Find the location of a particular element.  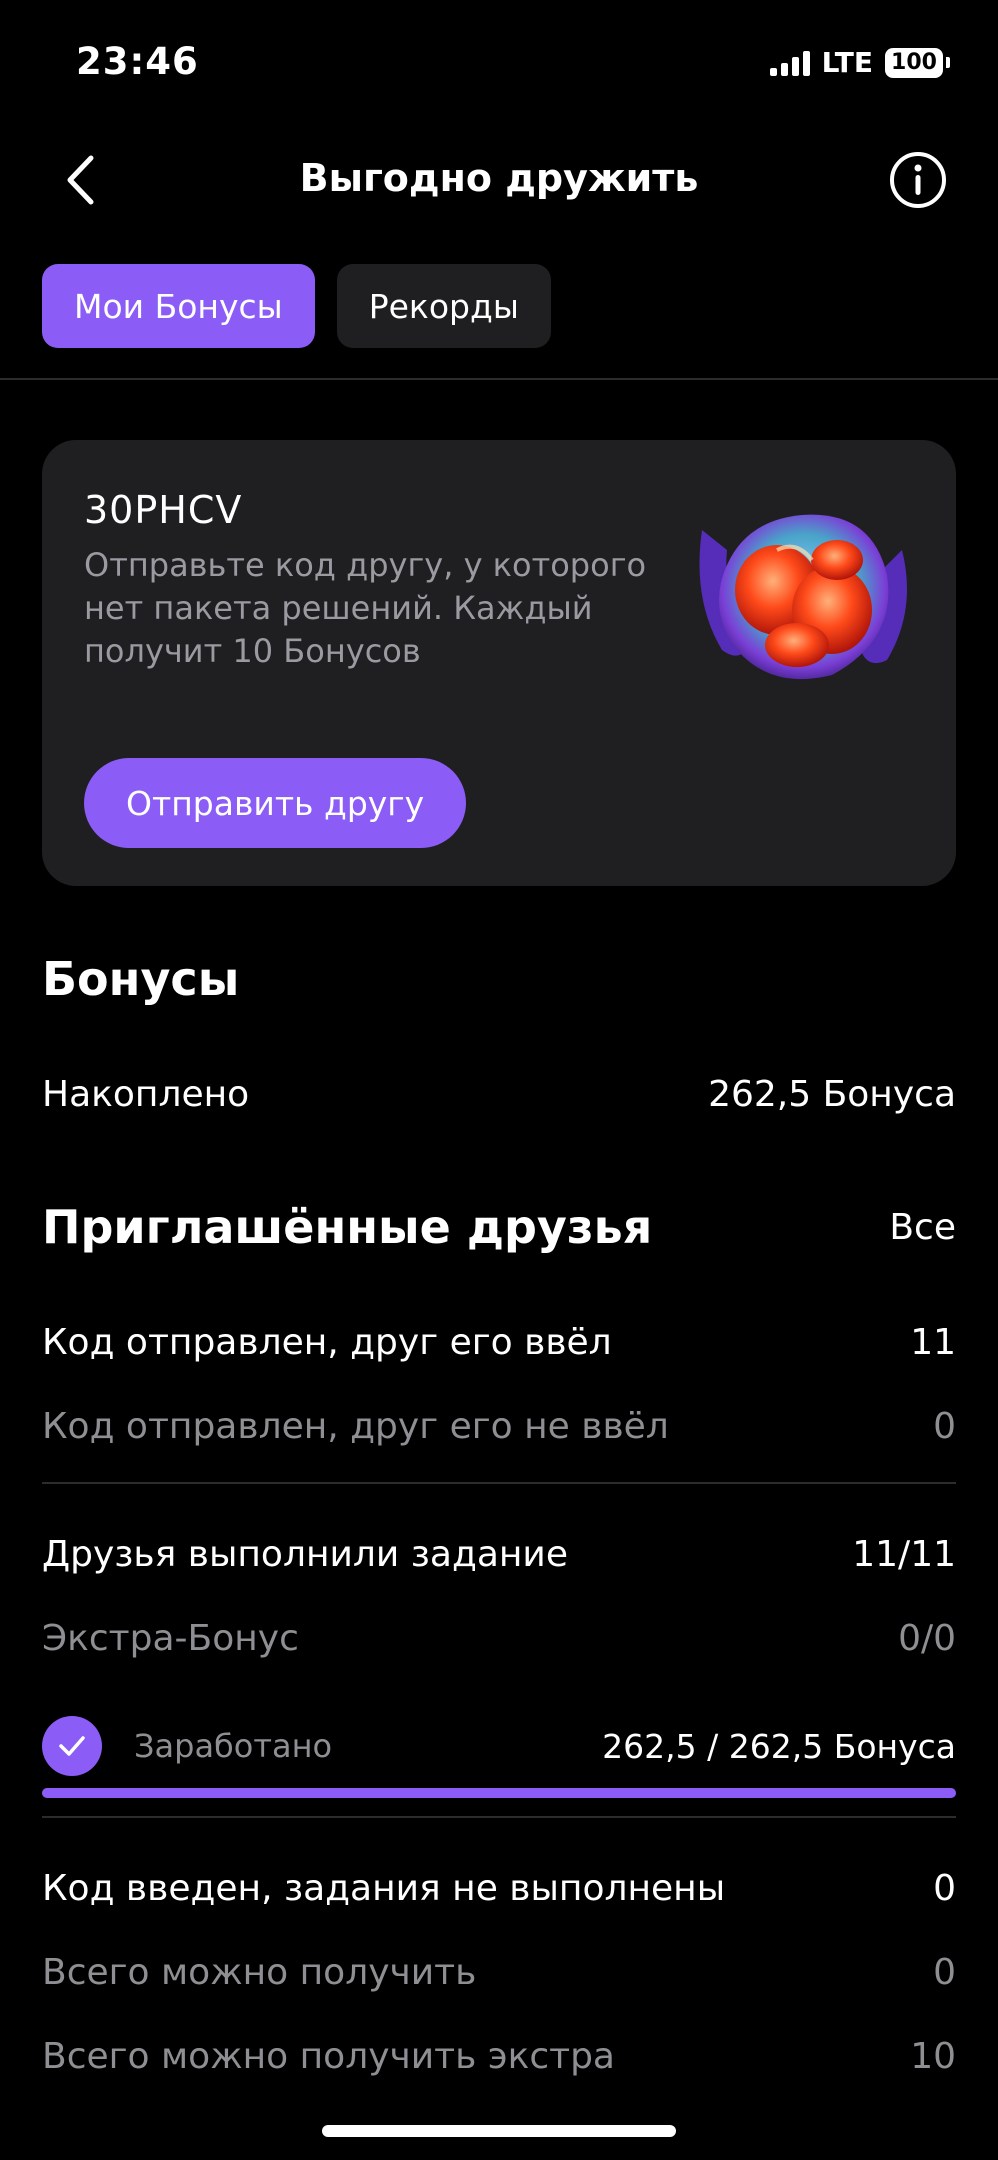

stat-label: Всего можно получить экстра is located at coordinates (328, 2056).